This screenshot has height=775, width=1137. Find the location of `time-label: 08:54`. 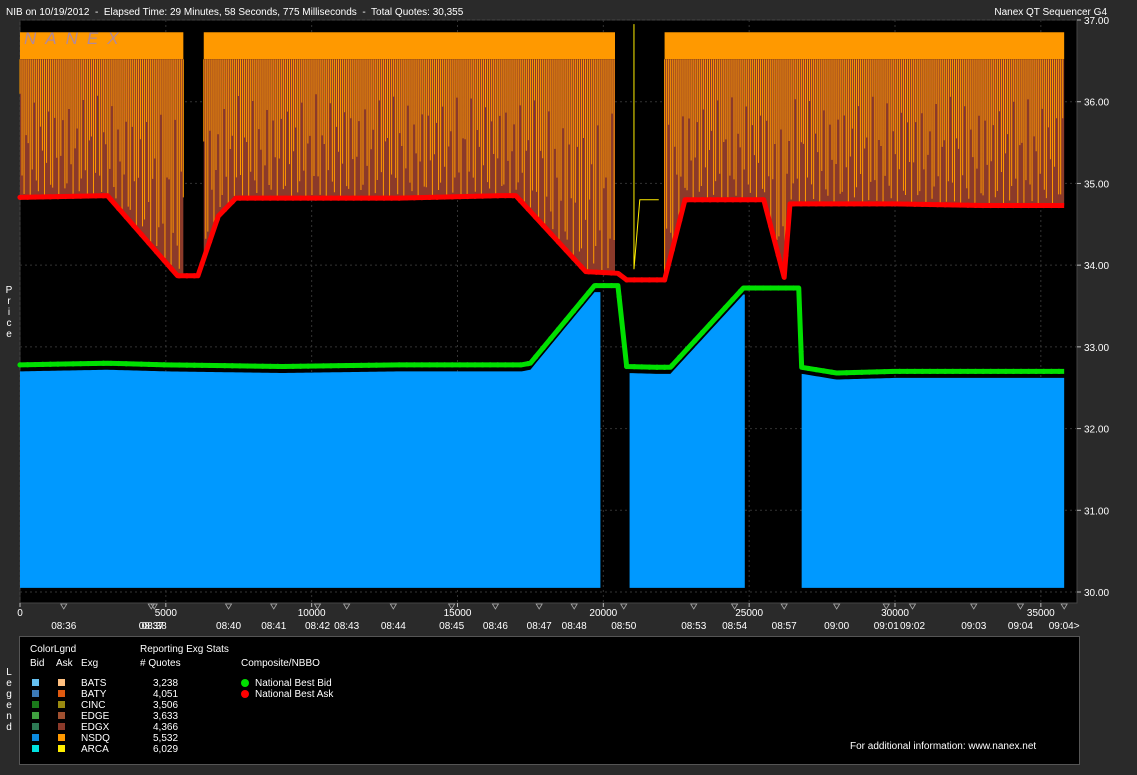

time-label: 08:54 is located at coordinates (734, 626).